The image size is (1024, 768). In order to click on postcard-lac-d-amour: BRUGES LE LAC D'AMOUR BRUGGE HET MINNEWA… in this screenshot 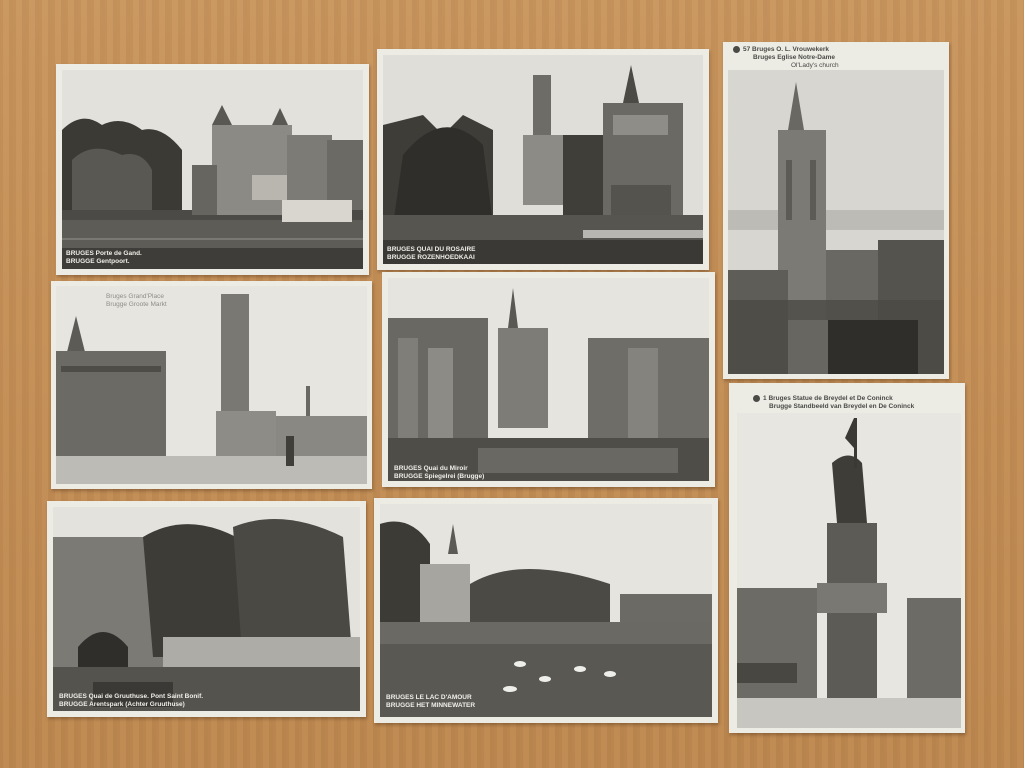, I will do `click(546, 610)`.